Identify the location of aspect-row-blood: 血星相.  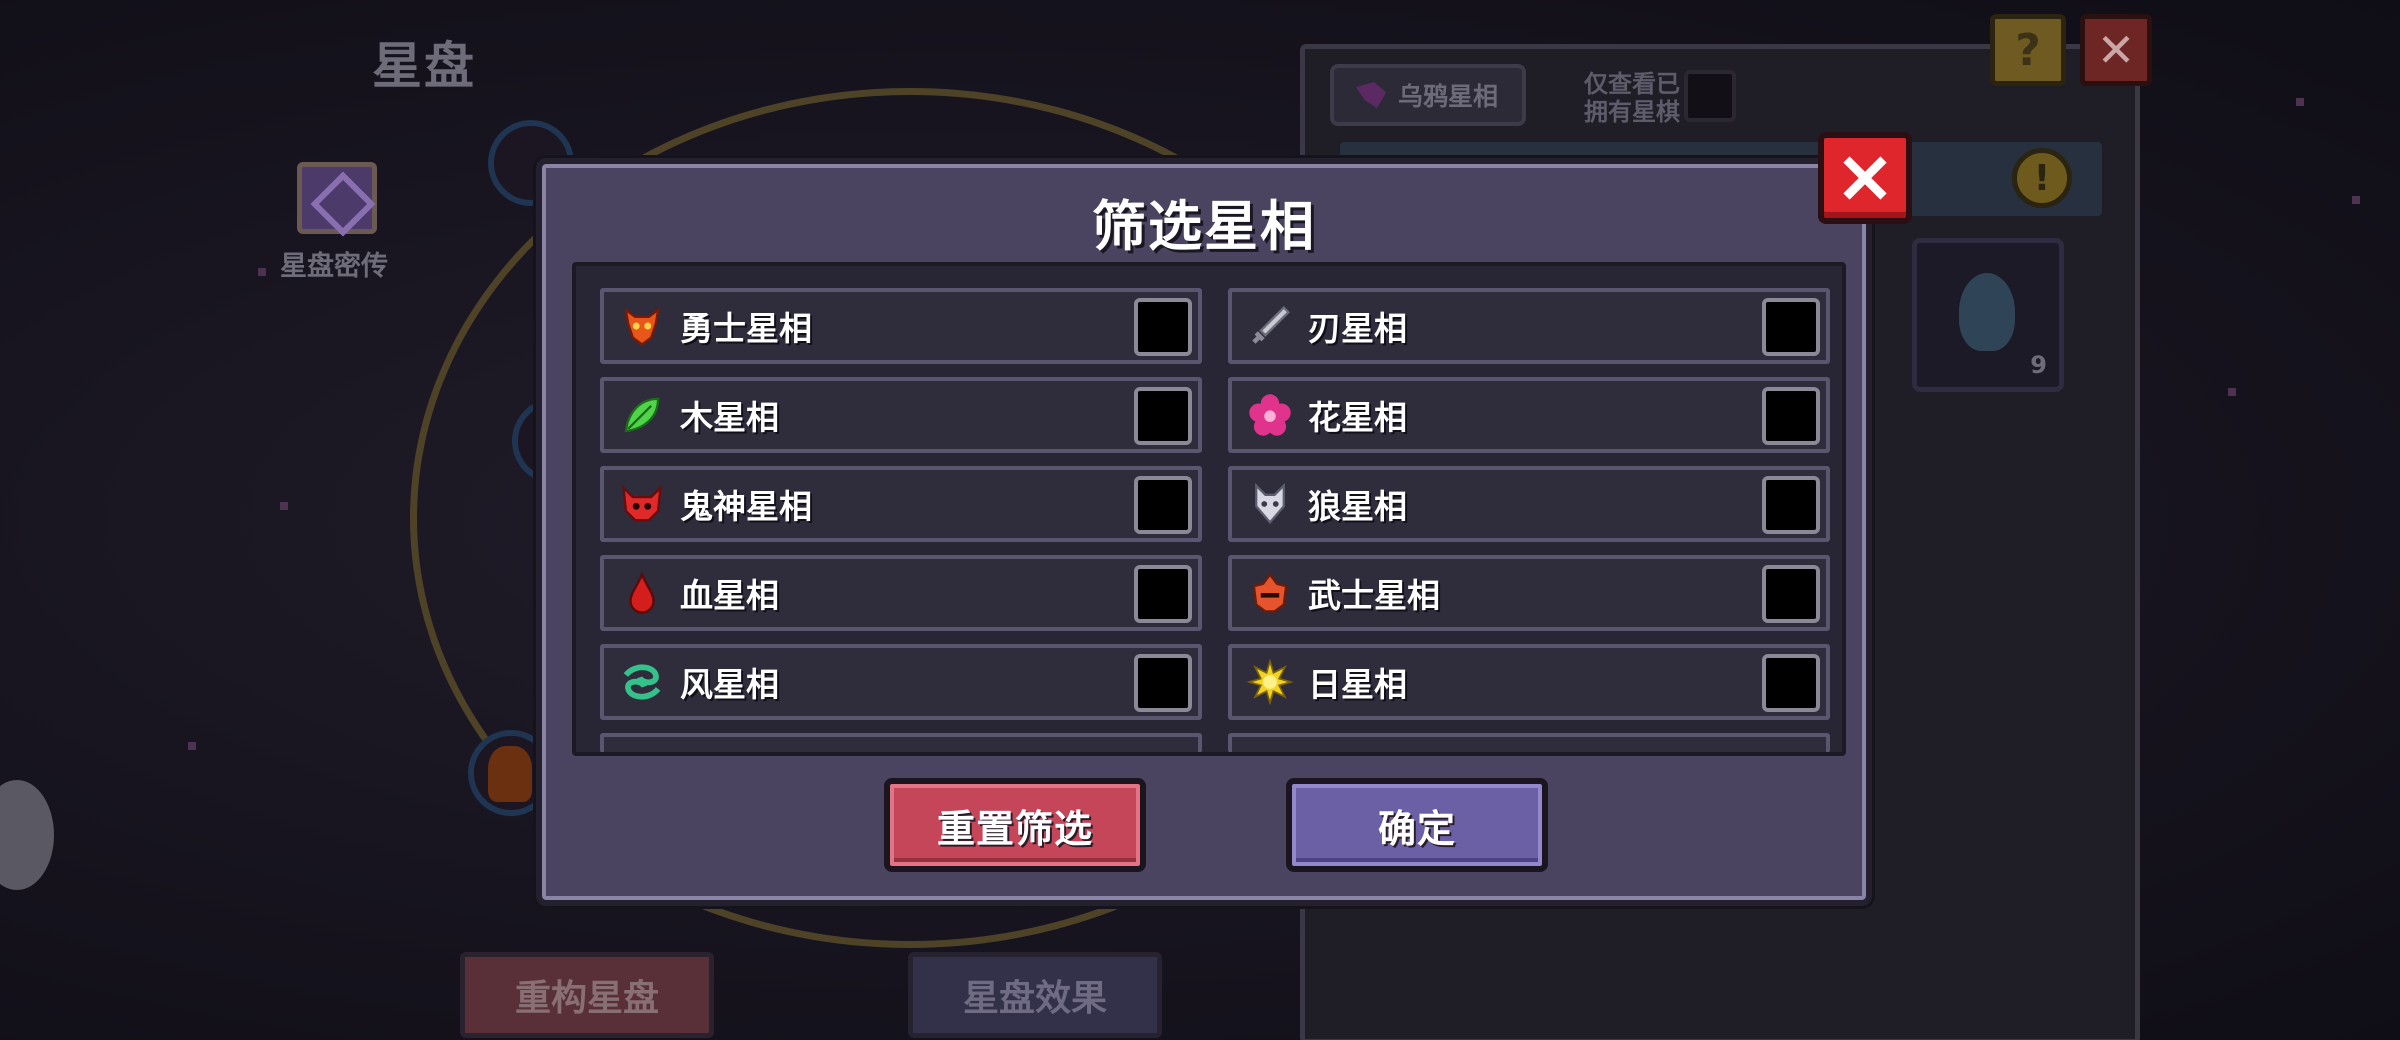
(901, 593).